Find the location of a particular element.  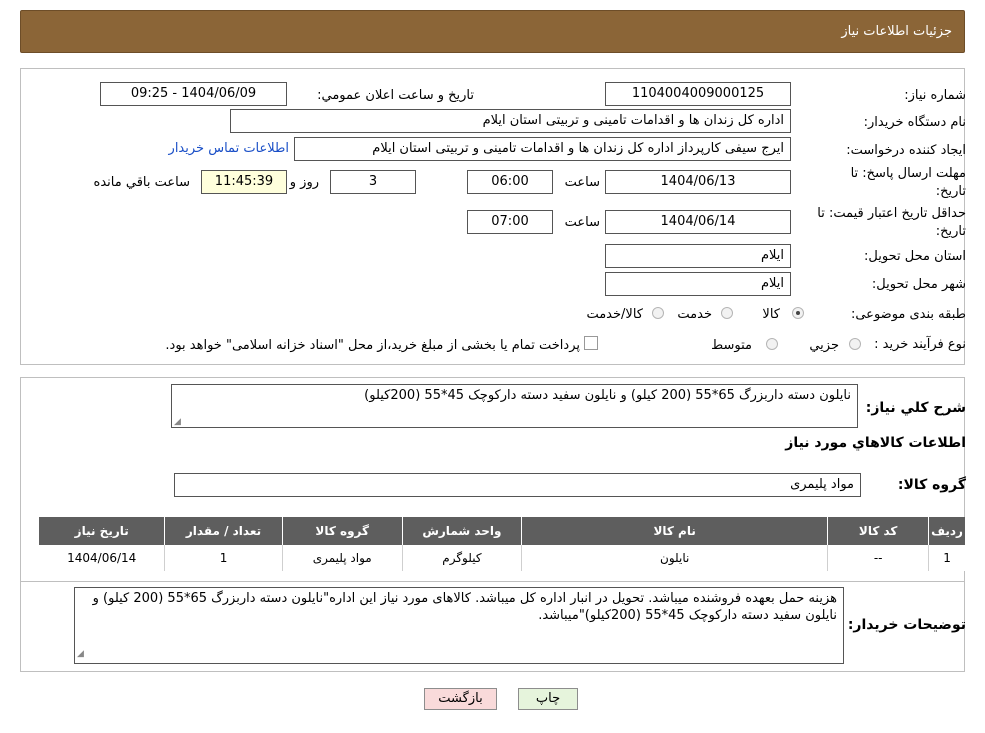

col-header-unit: واحد شمارش is located at coordinates (461, 531).